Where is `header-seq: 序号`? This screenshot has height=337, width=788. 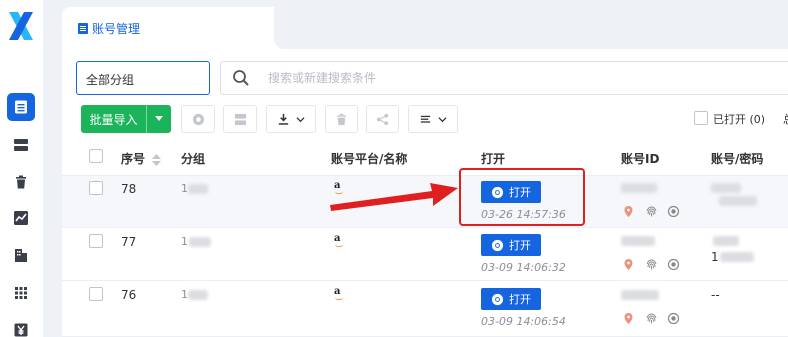 header-seq: 序号 is located at coordinates (141, 158).